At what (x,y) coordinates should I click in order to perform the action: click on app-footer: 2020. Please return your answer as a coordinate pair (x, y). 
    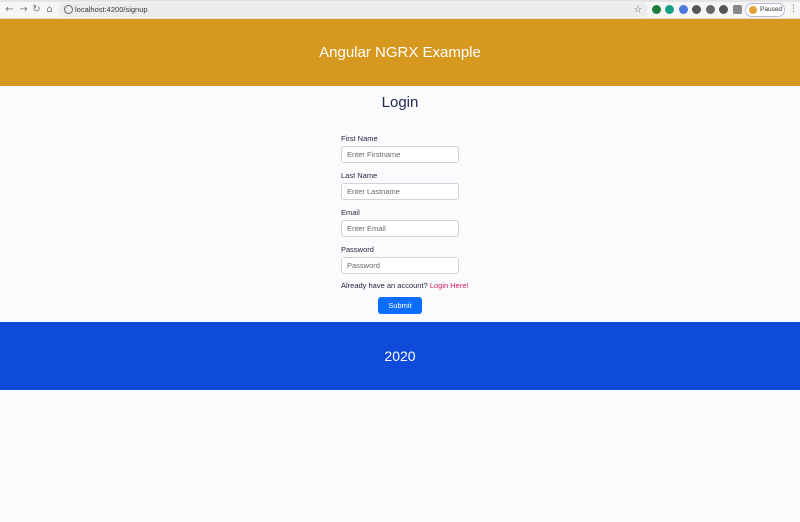
    Looking at the image, I should click on (400, 356).